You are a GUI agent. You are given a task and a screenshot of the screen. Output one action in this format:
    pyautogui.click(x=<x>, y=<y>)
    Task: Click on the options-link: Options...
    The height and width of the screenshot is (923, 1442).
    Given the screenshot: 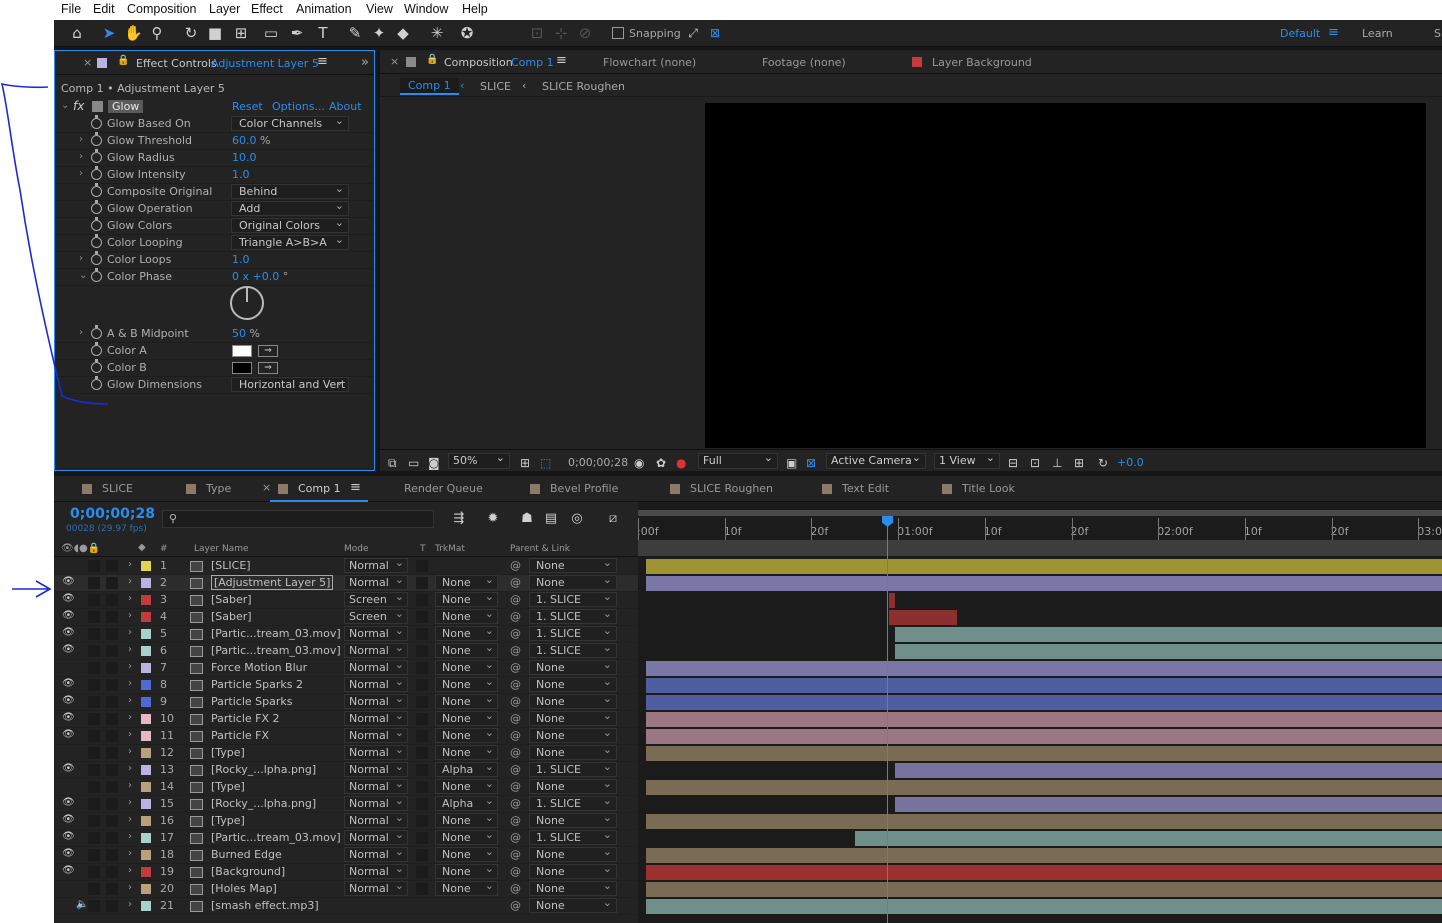 What is the action you would take?
    pyautogui.click(x=298, y=106)
    